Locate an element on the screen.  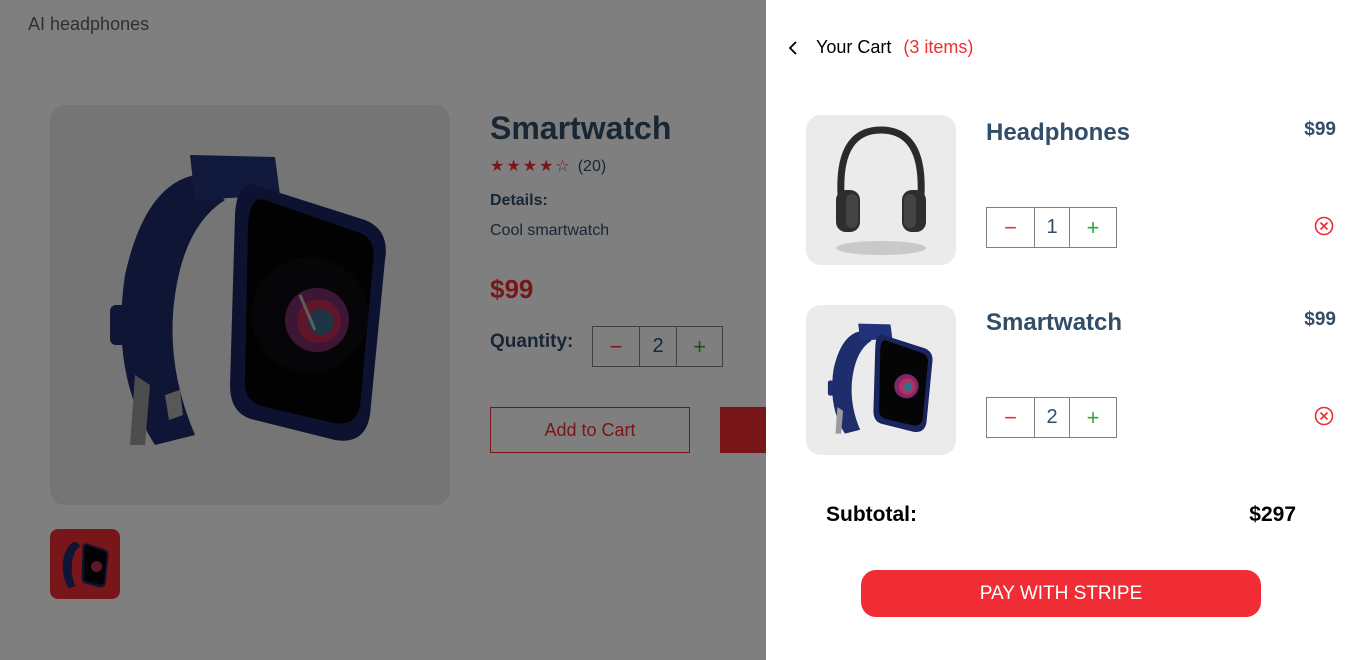
pay-with-stripe-button: PAY WITH STRIPE is located at coordinates (1061, 593).